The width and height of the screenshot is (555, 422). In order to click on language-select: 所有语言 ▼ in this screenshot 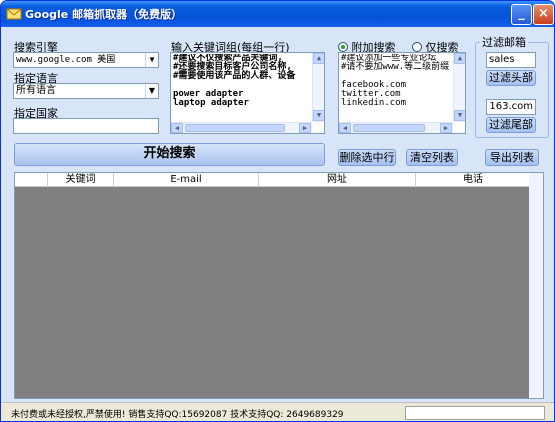, I will do `click(86, 91)`.